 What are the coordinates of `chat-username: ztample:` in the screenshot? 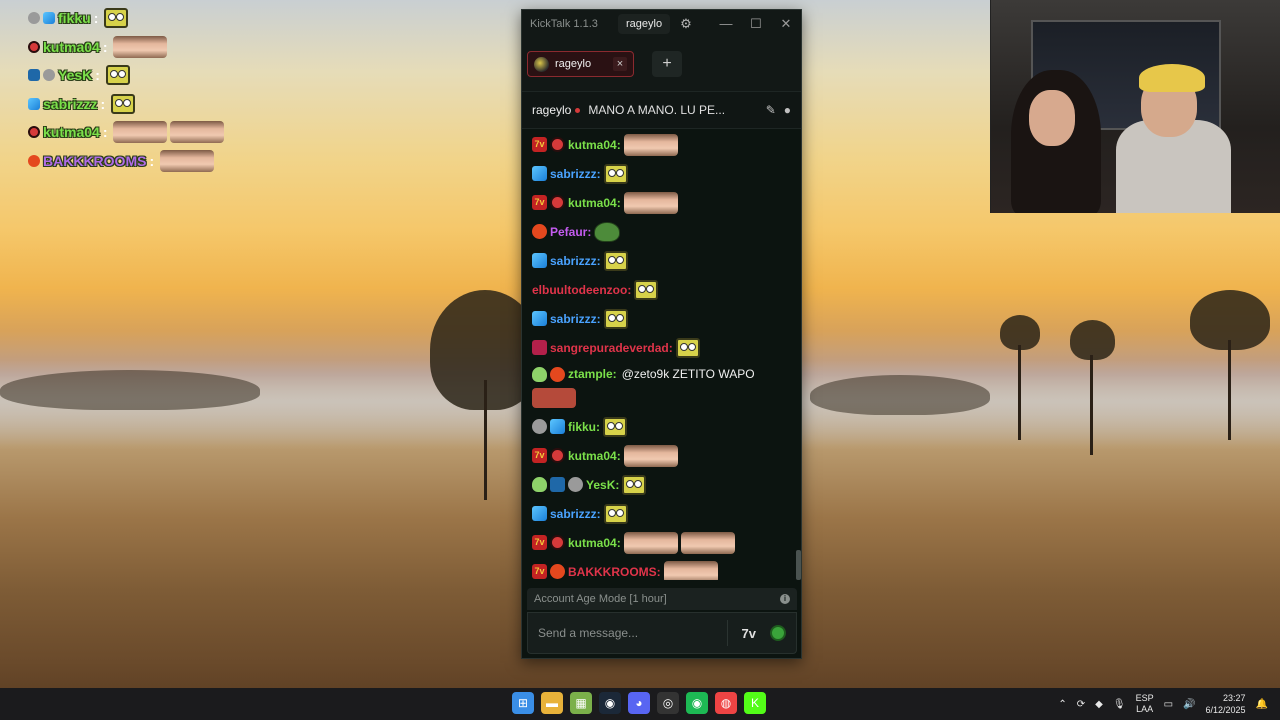 It's located at (592, 374).